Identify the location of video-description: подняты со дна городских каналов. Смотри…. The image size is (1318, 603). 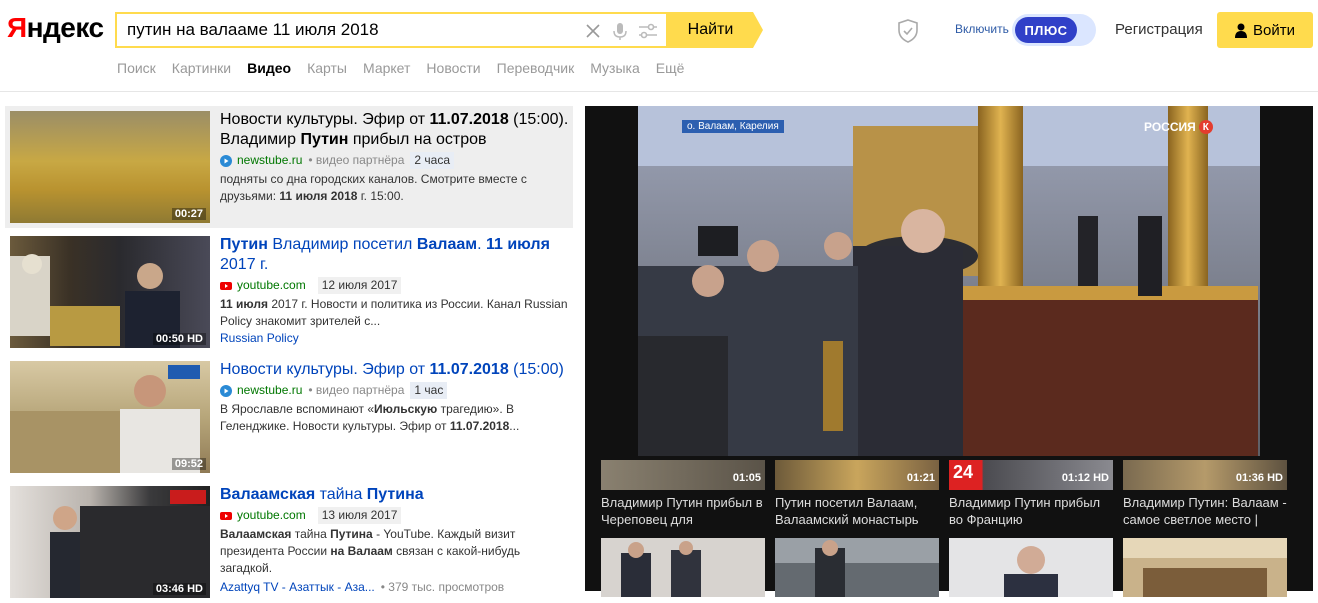
(373, 187).